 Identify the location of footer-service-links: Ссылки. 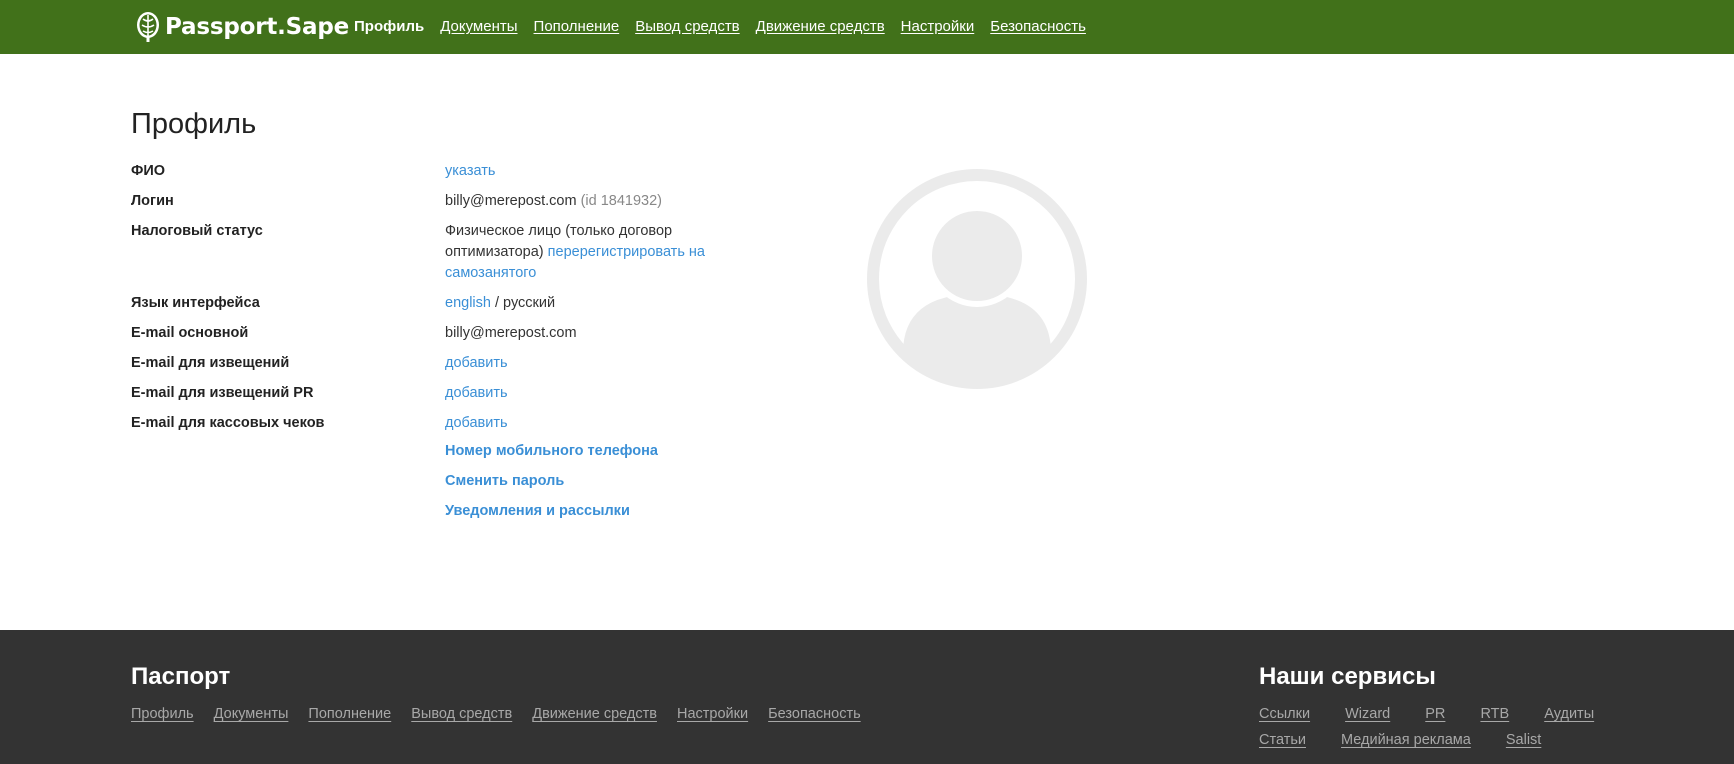
(1284, 714).